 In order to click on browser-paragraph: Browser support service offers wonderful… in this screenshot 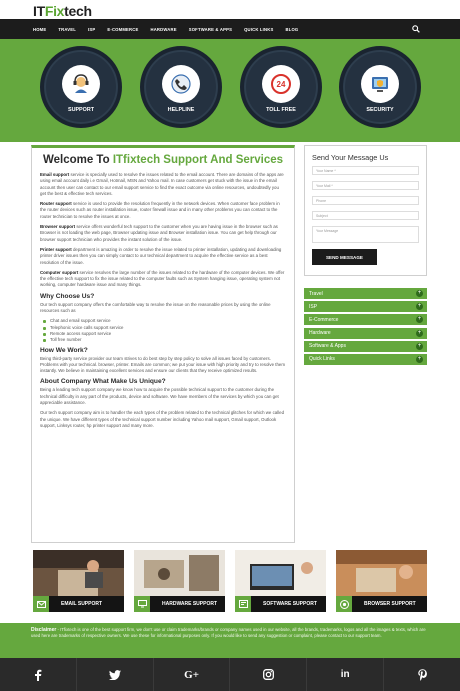, I will do `click(163, 233)`.